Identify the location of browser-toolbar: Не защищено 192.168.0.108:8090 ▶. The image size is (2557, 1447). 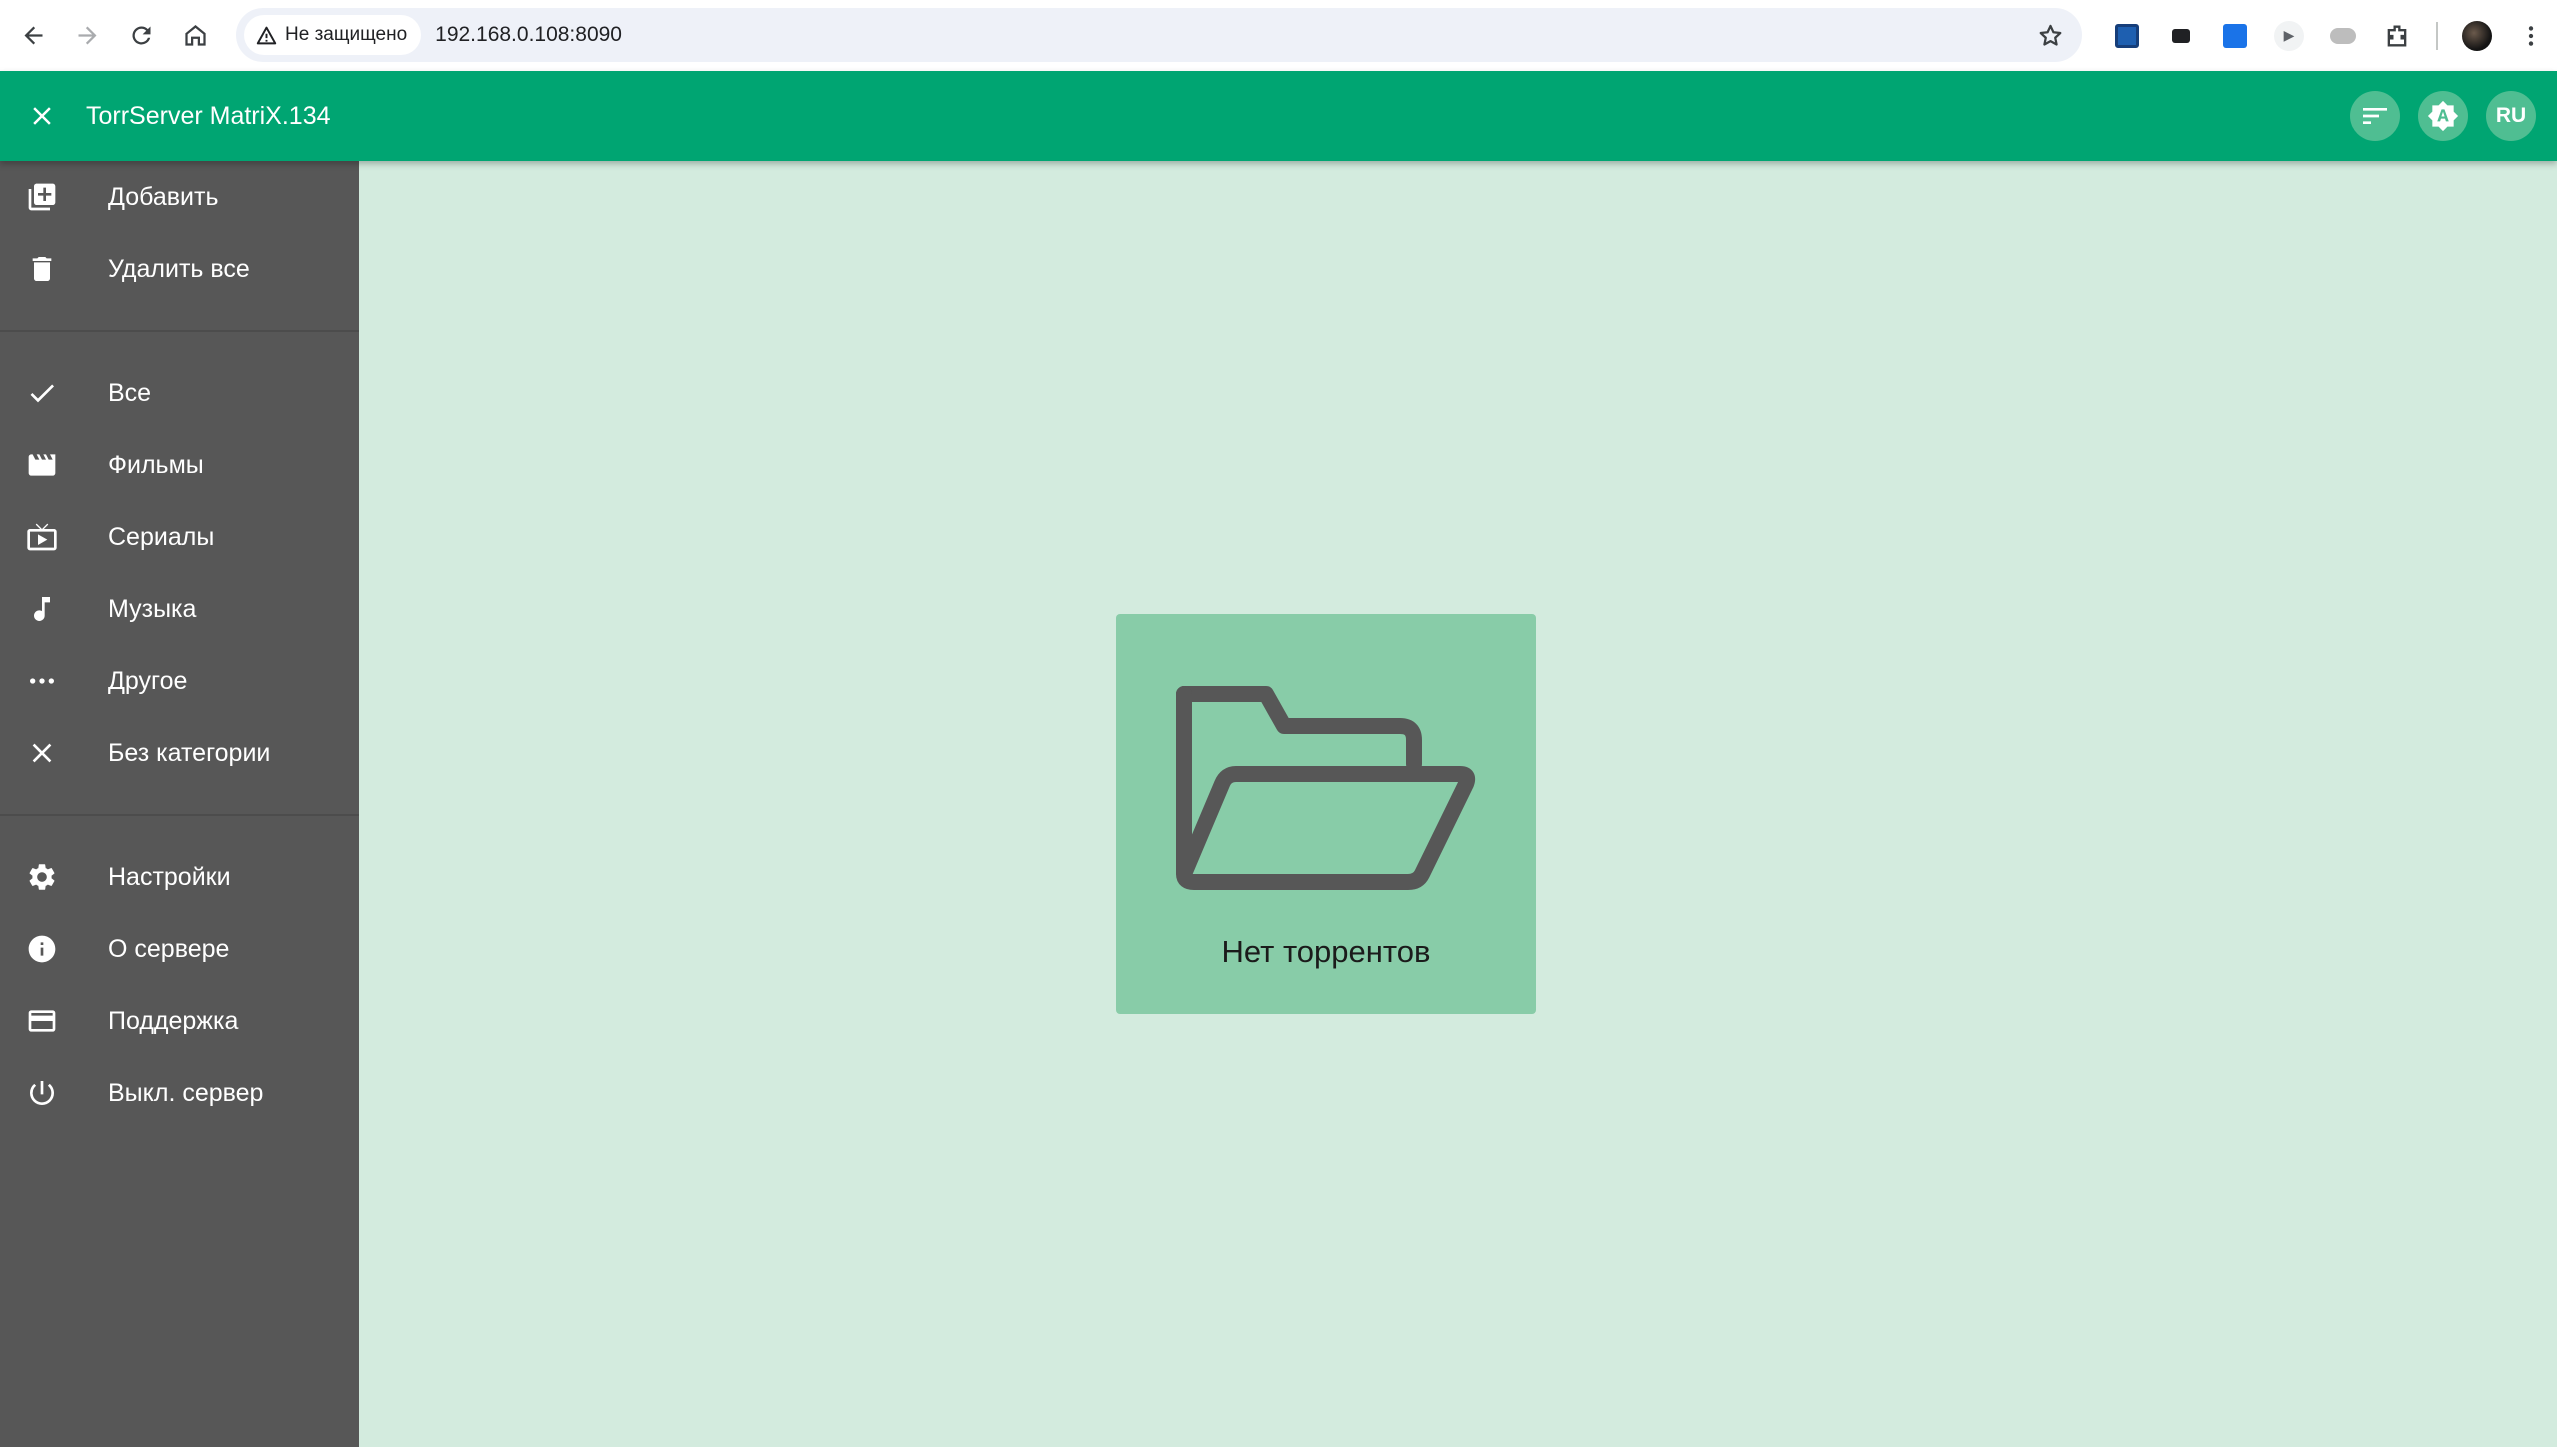
(1278, 35).